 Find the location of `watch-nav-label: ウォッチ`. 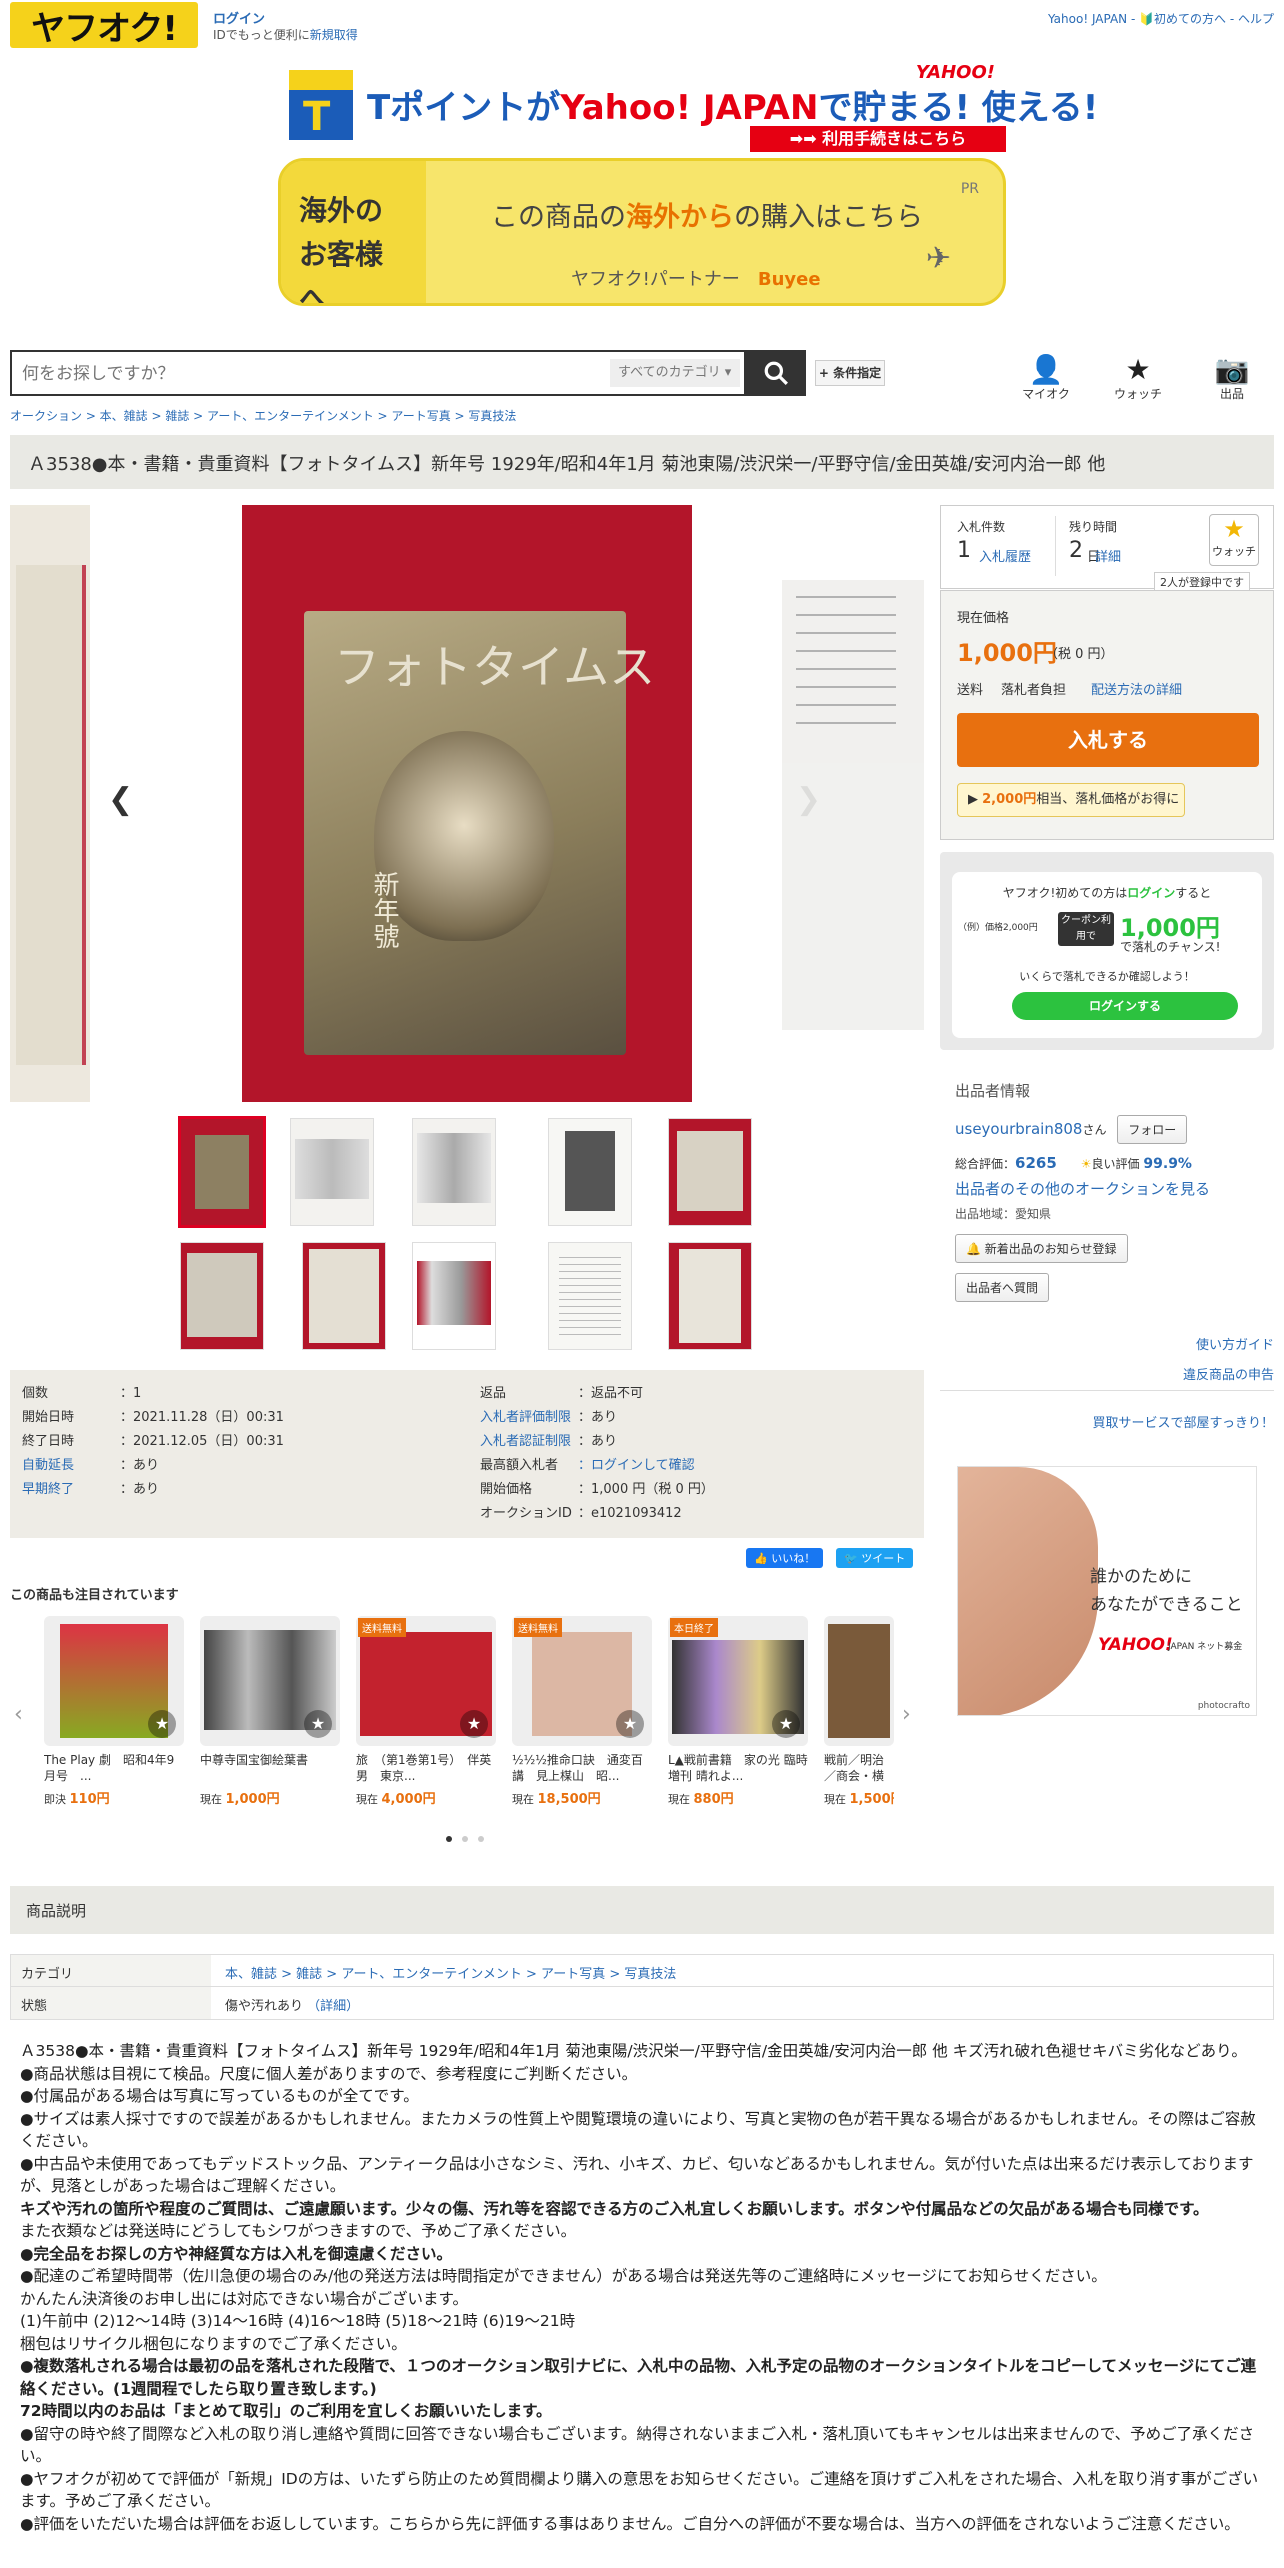

watch-nav-label: ウォッチ is located at coordinates (1137, 394).